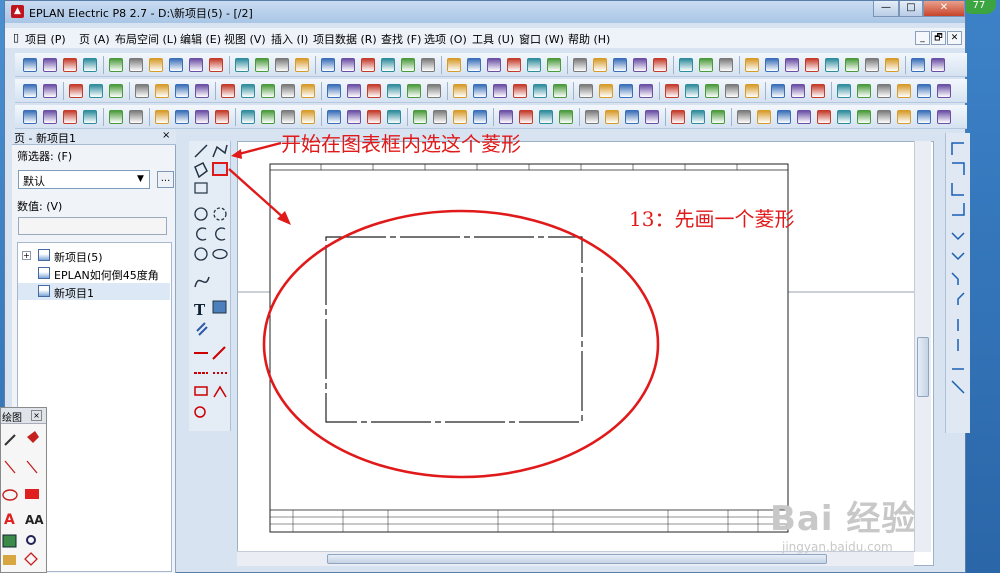 This screenshot has height=573, width=1000. What do you see at coordinates (752, 91) in the screenshot?
I see `insert-tool-34-icon` at bounding box center [752, 91].